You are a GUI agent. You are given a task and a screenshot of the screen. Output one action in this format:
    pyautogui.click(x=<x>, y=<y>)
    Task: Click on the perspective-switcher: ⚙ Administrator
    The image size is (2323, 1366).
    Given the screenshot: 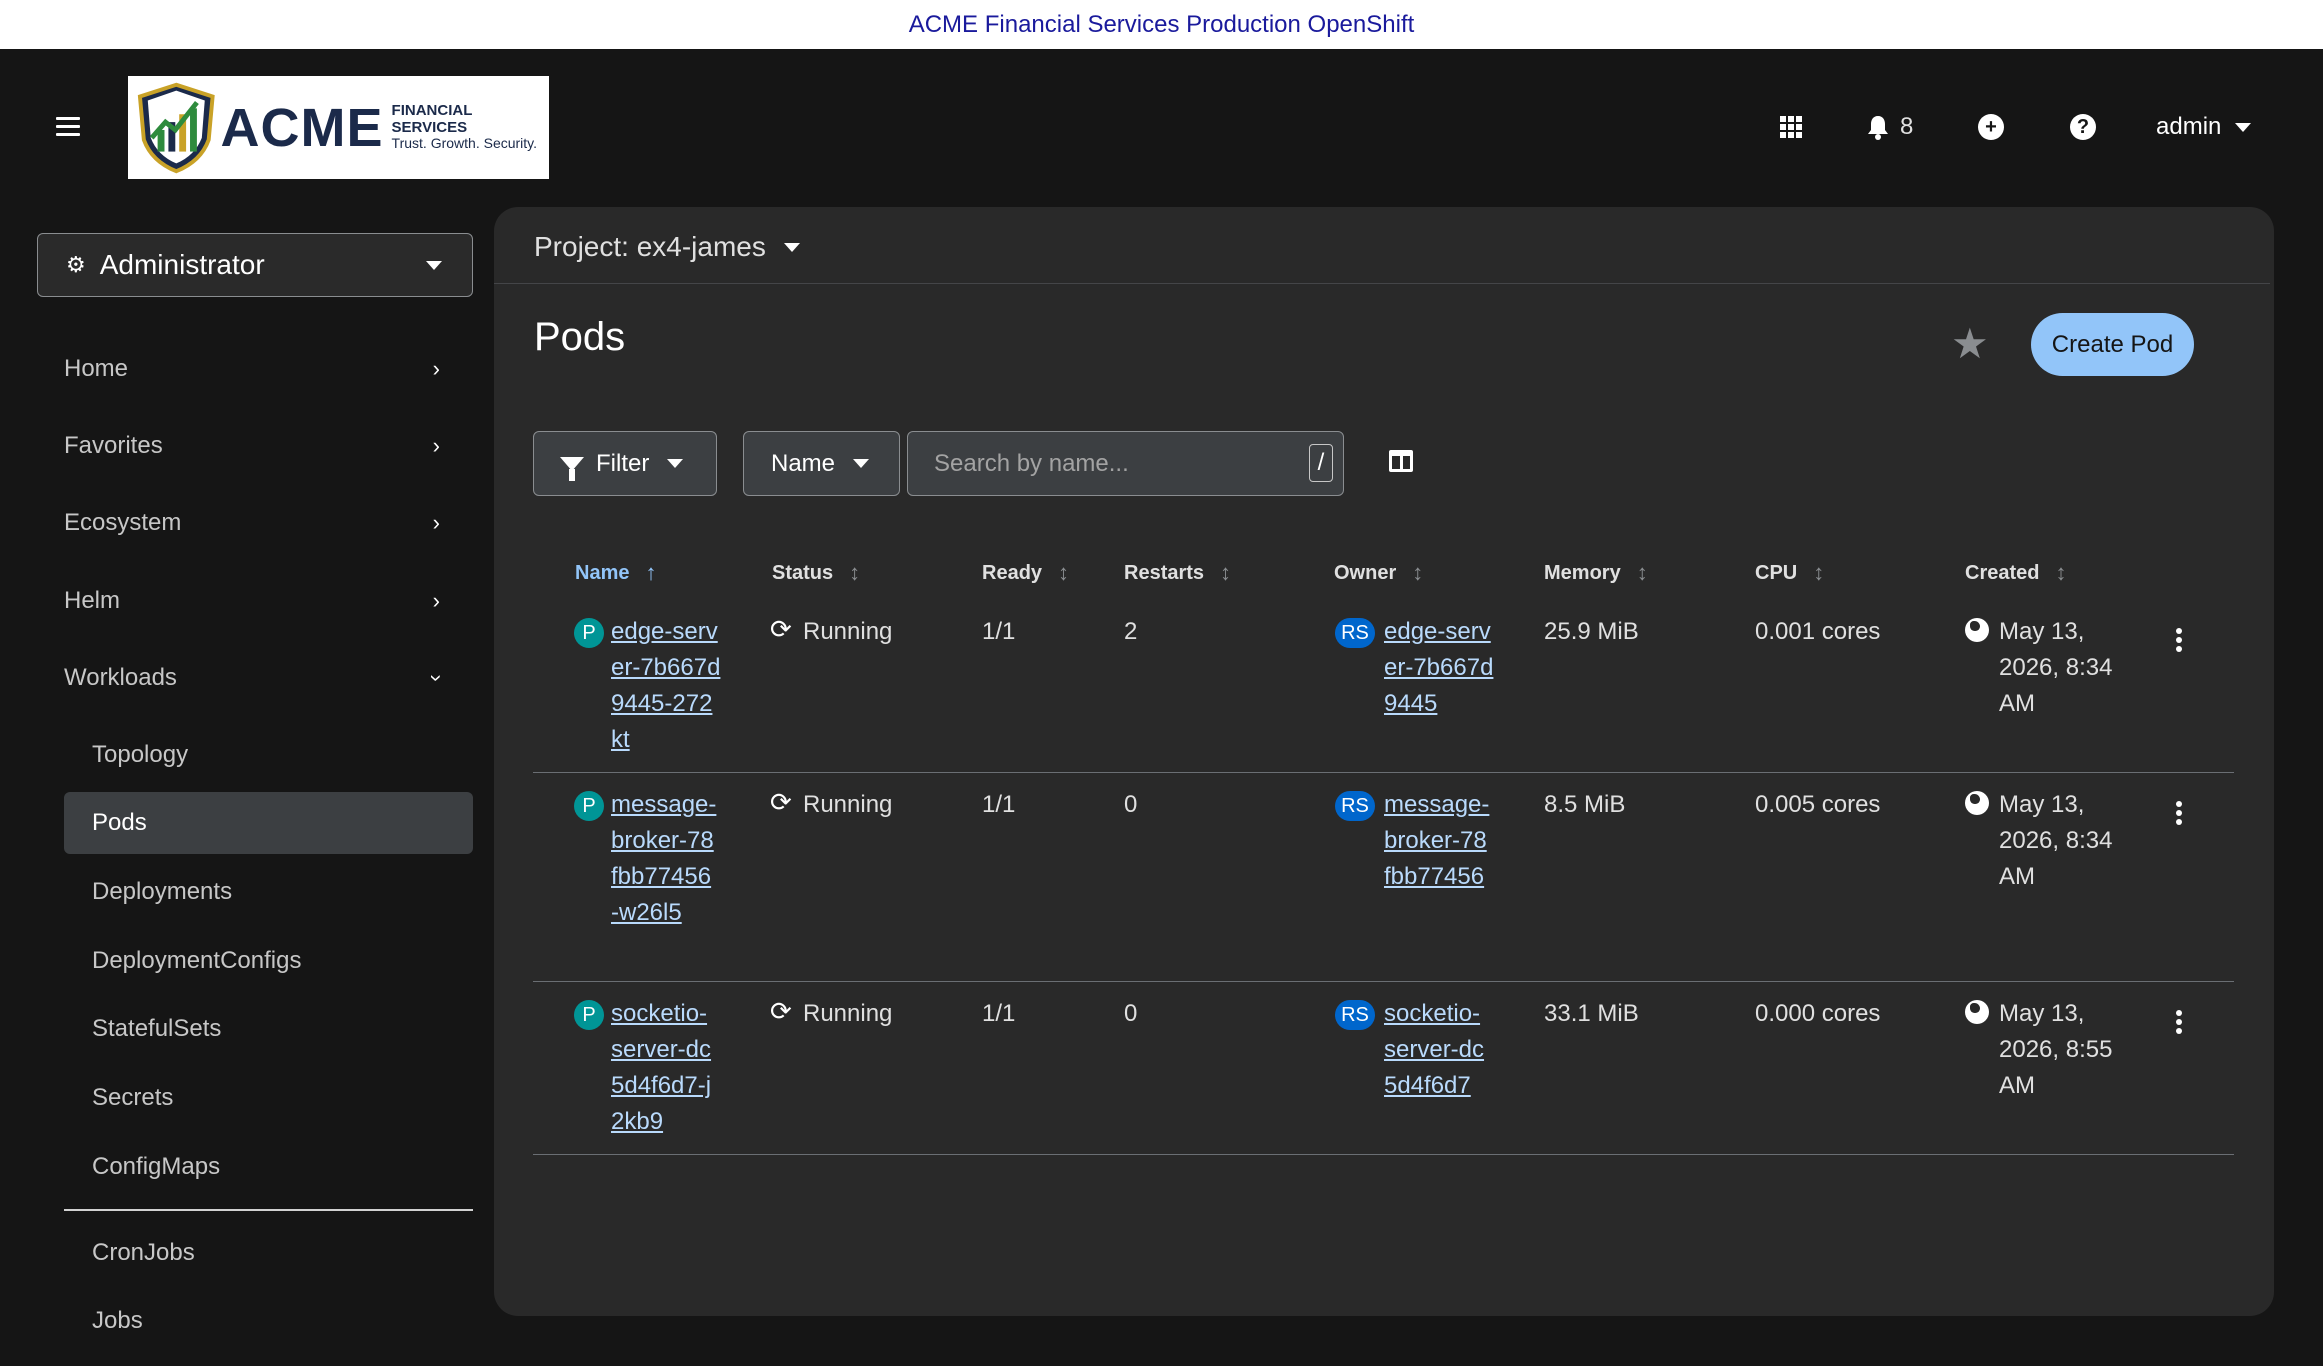 What is the action you would take?
    pyautogui.click(x=255, y=265)
    